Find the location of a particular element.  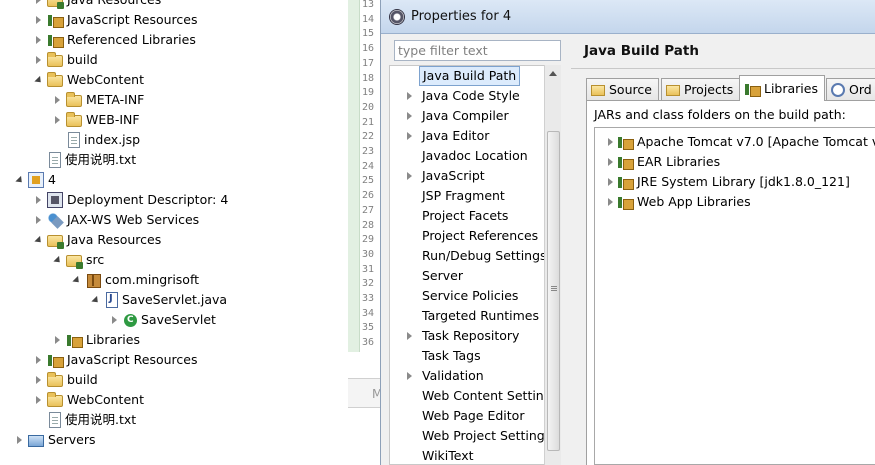

line-number: 14 is located at coordinates (368, 19).